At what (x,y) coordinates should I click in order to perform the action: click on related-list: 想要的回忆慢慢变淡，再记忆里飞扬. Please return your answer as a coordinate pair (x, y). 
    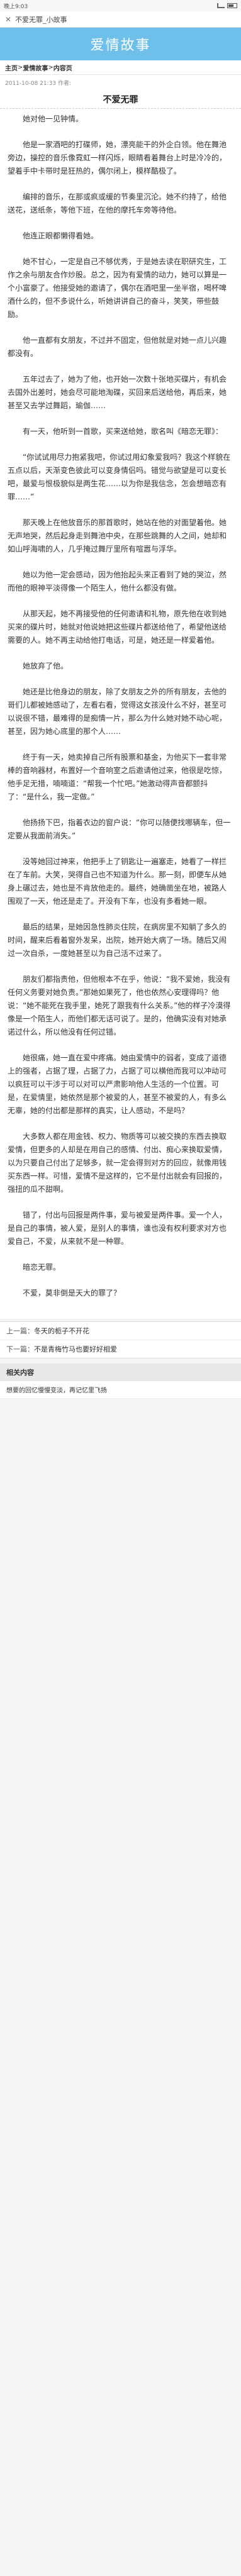
    Looking at the image, I should click on (120, 1390).